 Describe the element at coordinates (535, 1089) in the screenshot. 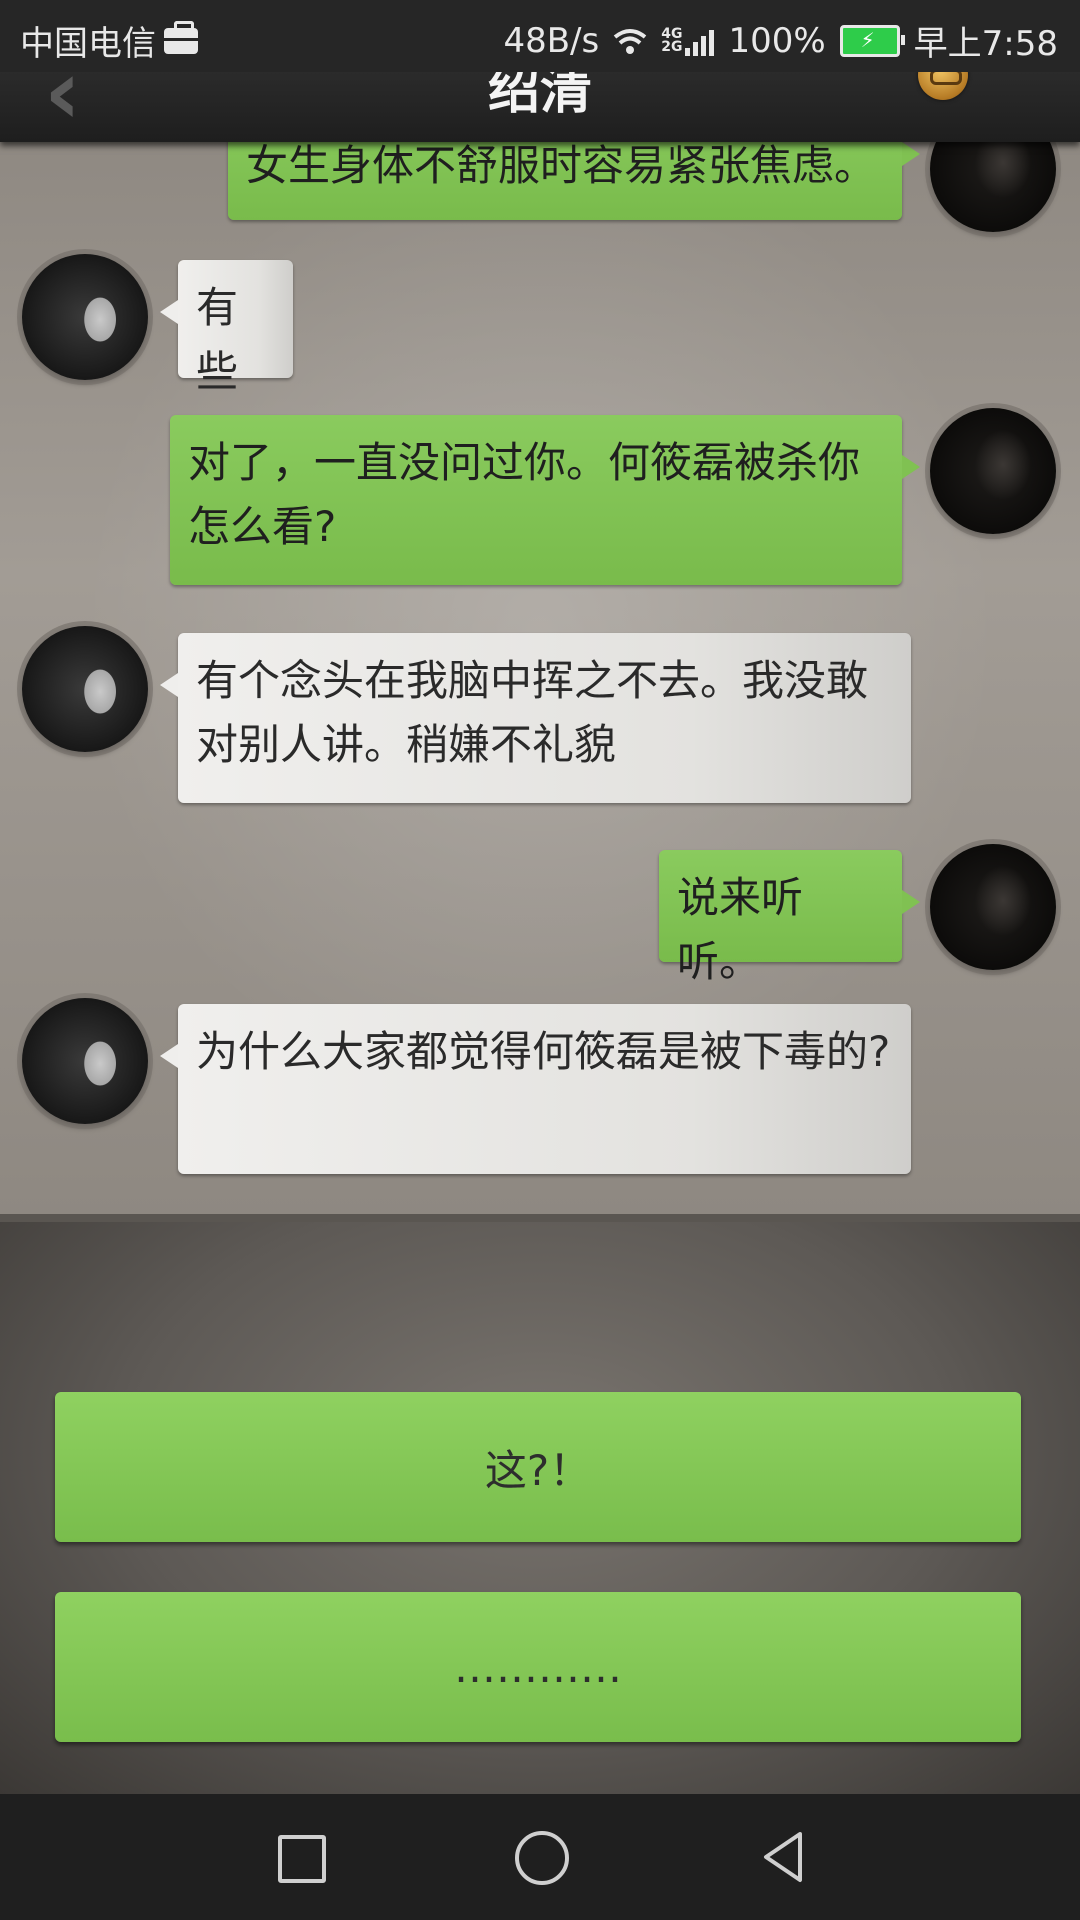

I see `message-bubble: 为什么大家都觉得何筱磊是被下毒的?` at that location.